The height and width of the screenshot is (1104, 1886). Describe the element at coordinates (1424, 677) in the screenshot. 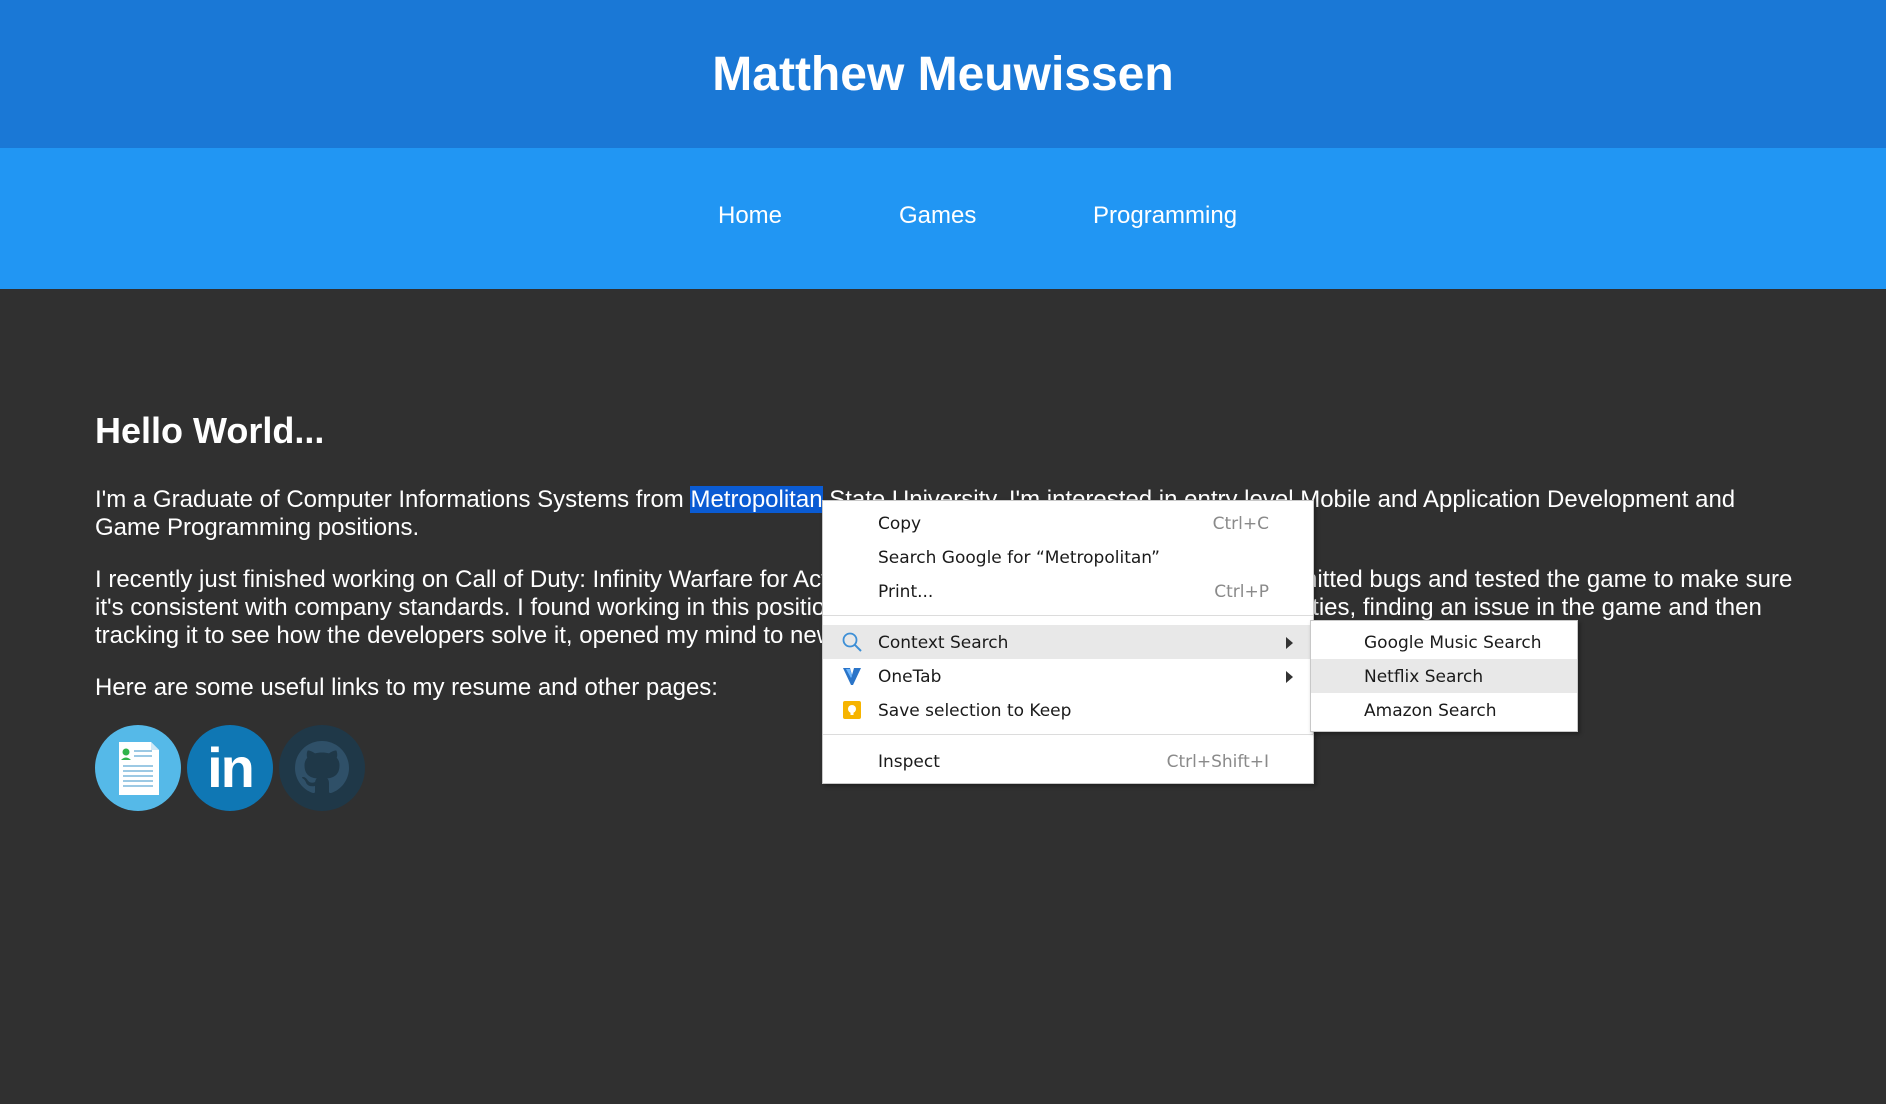

I see `submenu-item-label: Netflix Search` at that location.